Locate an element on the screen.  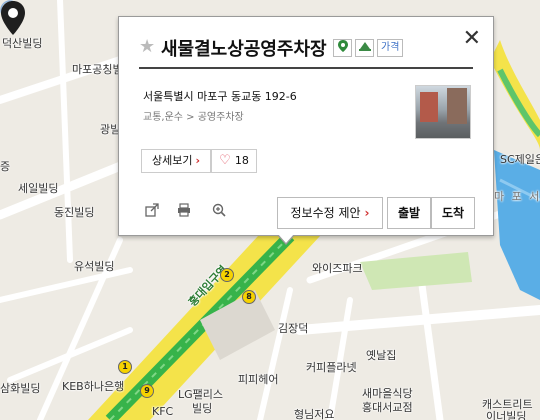
place-tags: 가격 is located at coordinates (368, 48).